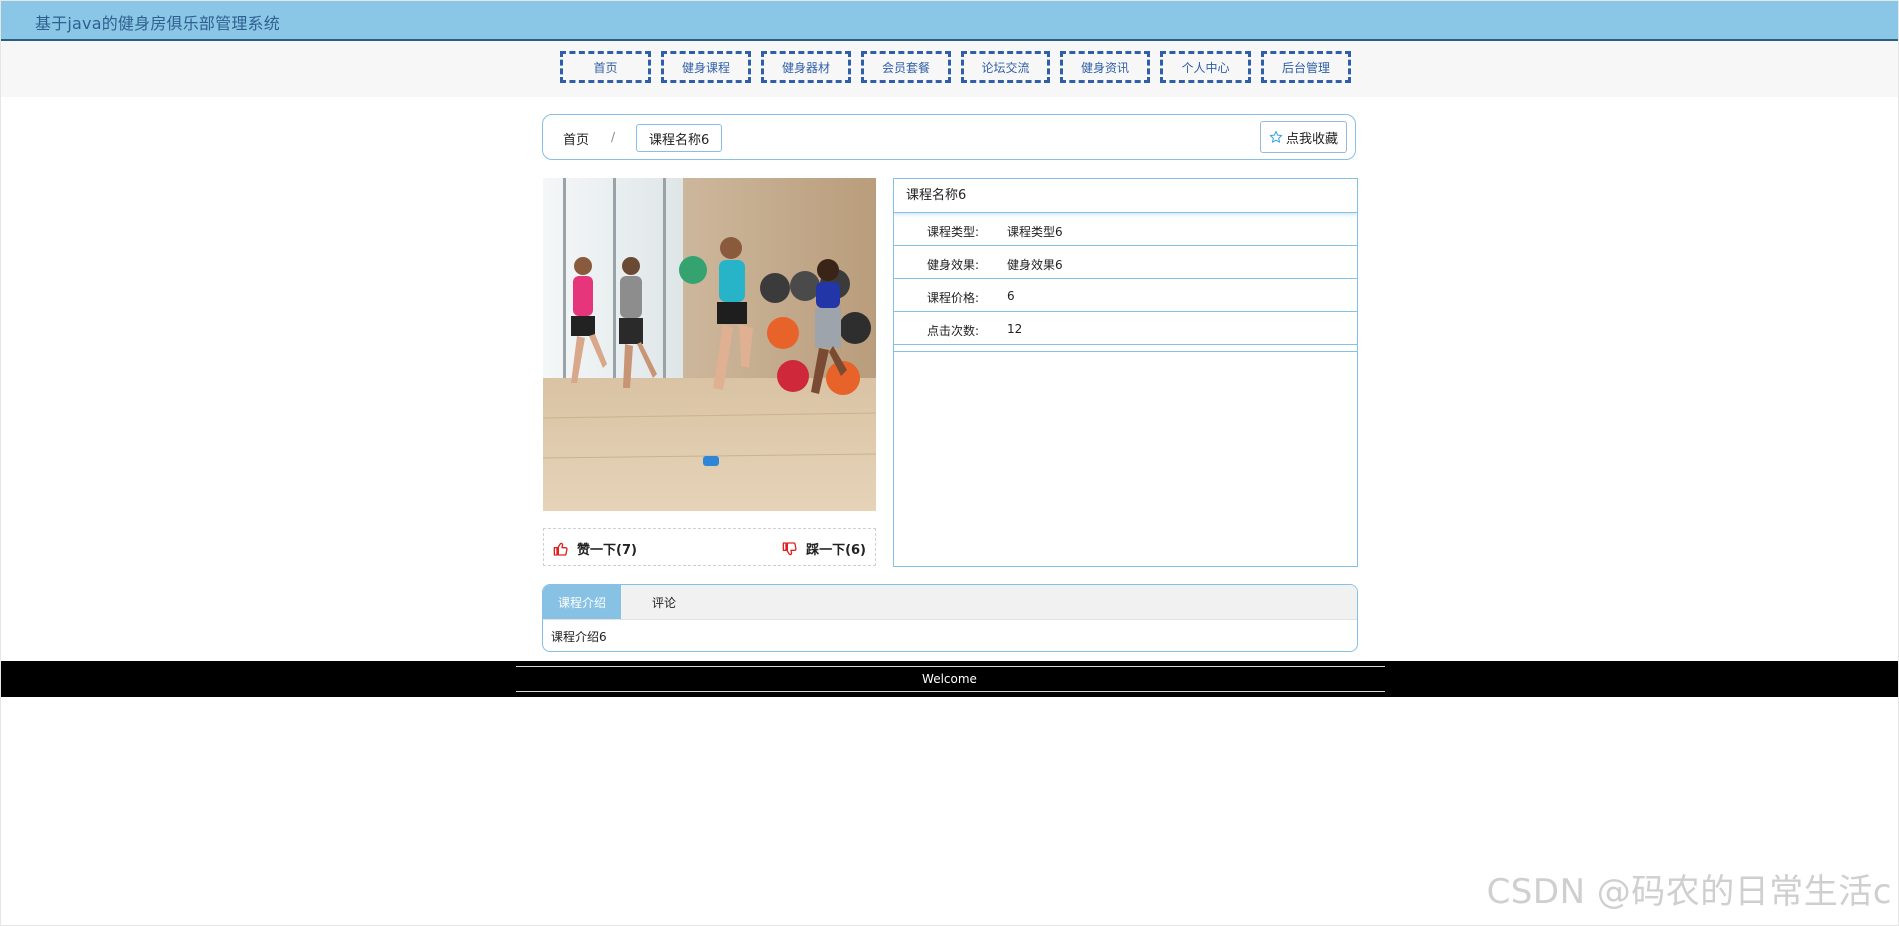  Describe the element at coordinates (952, 265) in the screenshot. I see `field-label: 健身效果:` at that location.